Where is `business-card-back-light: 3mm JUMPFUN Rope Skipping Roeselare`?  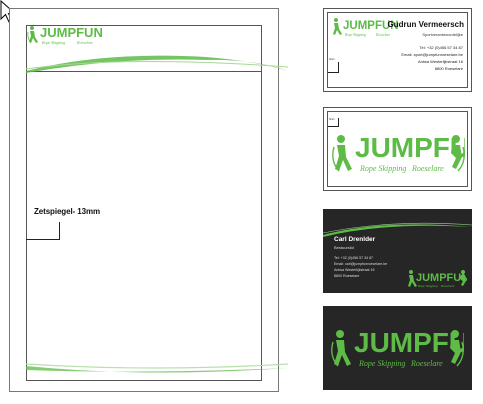 business-card-back-light: 3mm JUMPFUN Rope Skipping Roeselare is located at coordinates (397, 149).